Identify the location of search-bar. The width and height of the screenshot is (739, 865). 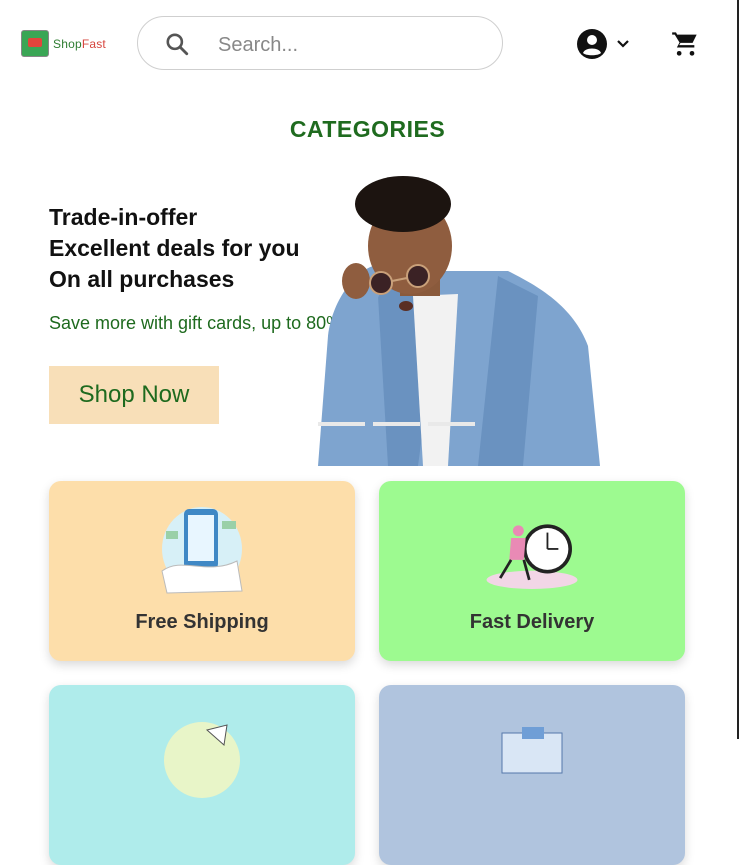
(320, 43).